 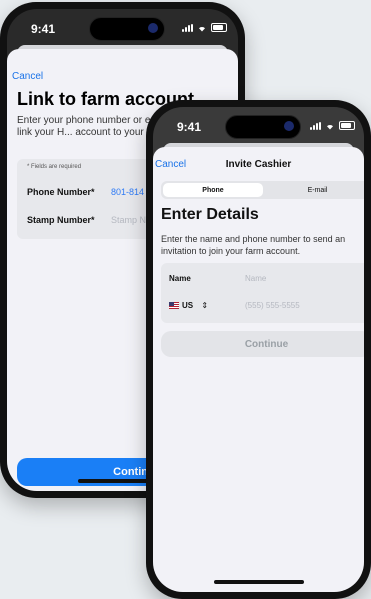 I want to click on country-code: US, so click(x=188, y=305).